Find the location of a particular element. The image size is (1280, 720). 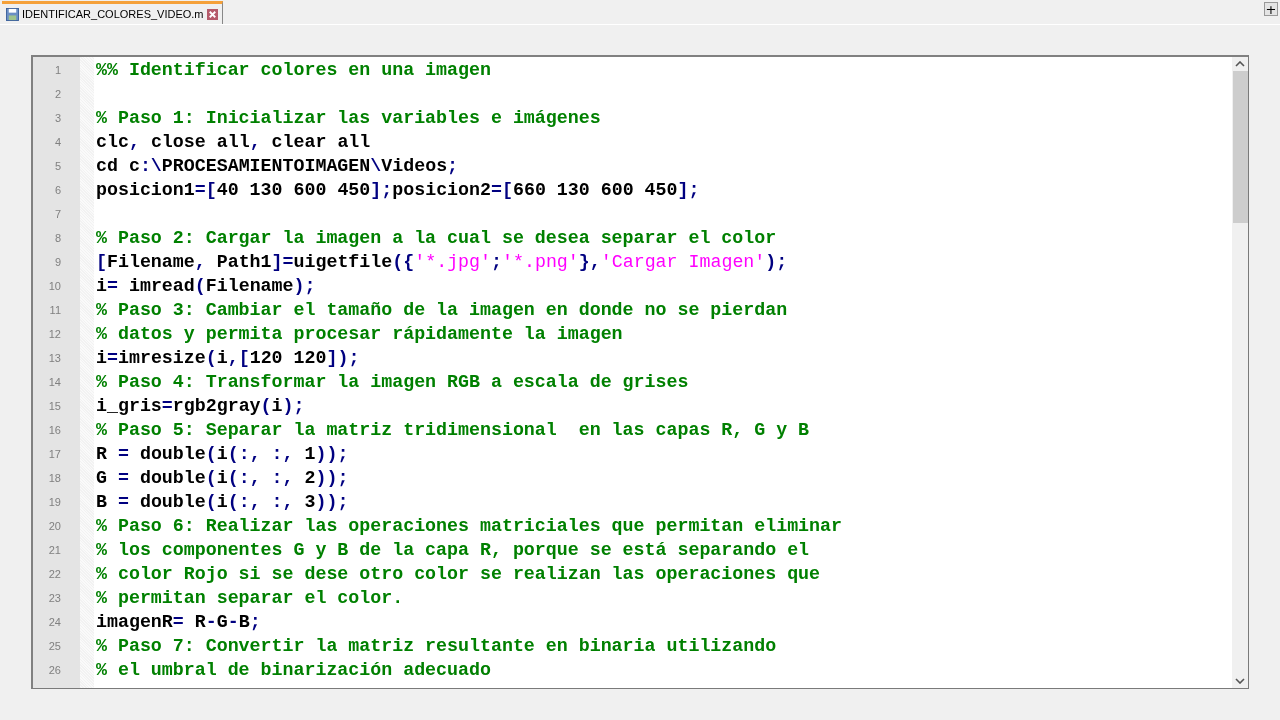

line-number: 11 is located at coordinates (55, 310).